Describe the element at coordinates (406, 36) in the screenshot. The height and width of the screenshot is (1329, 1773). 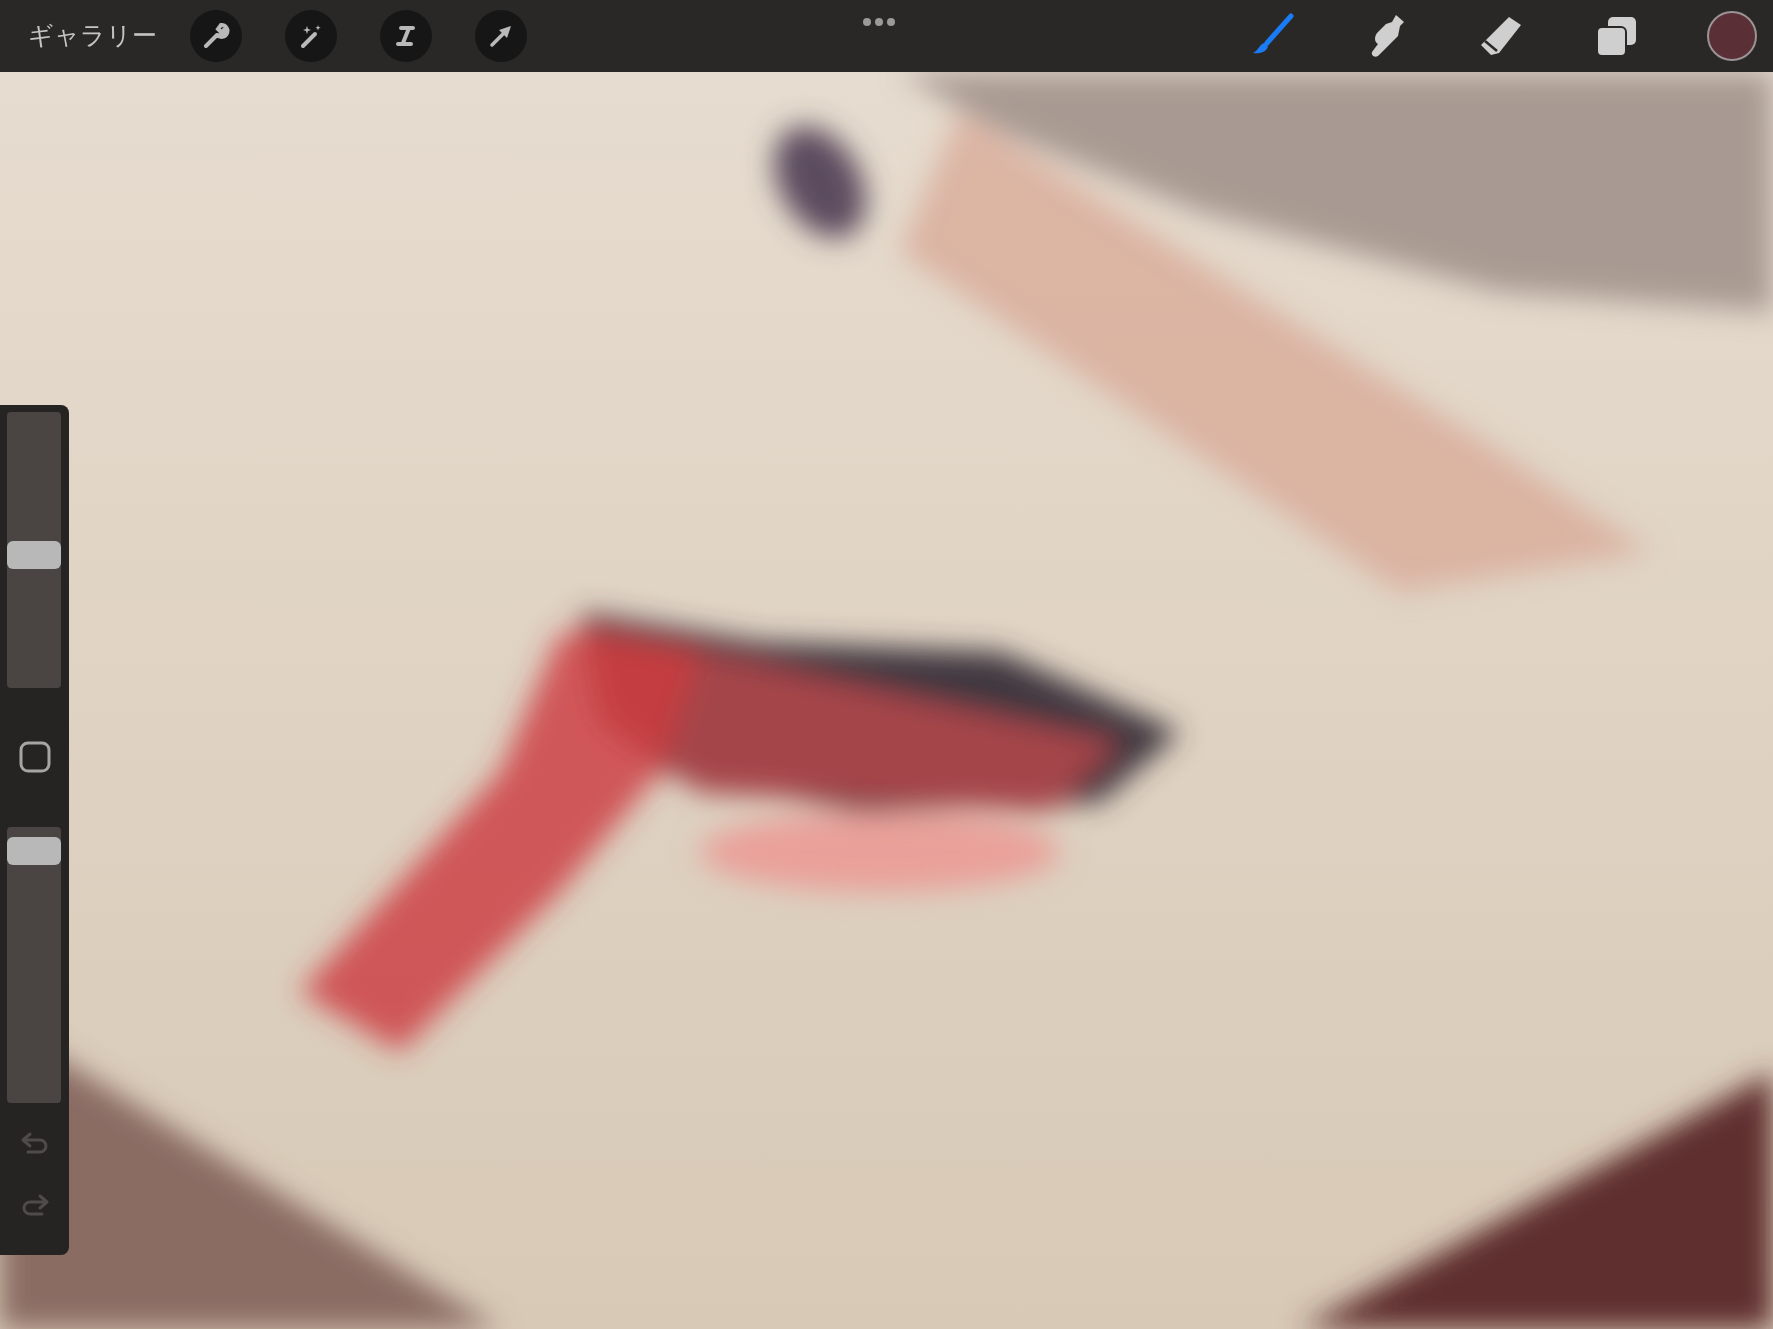
I see `selection-button` at that location.